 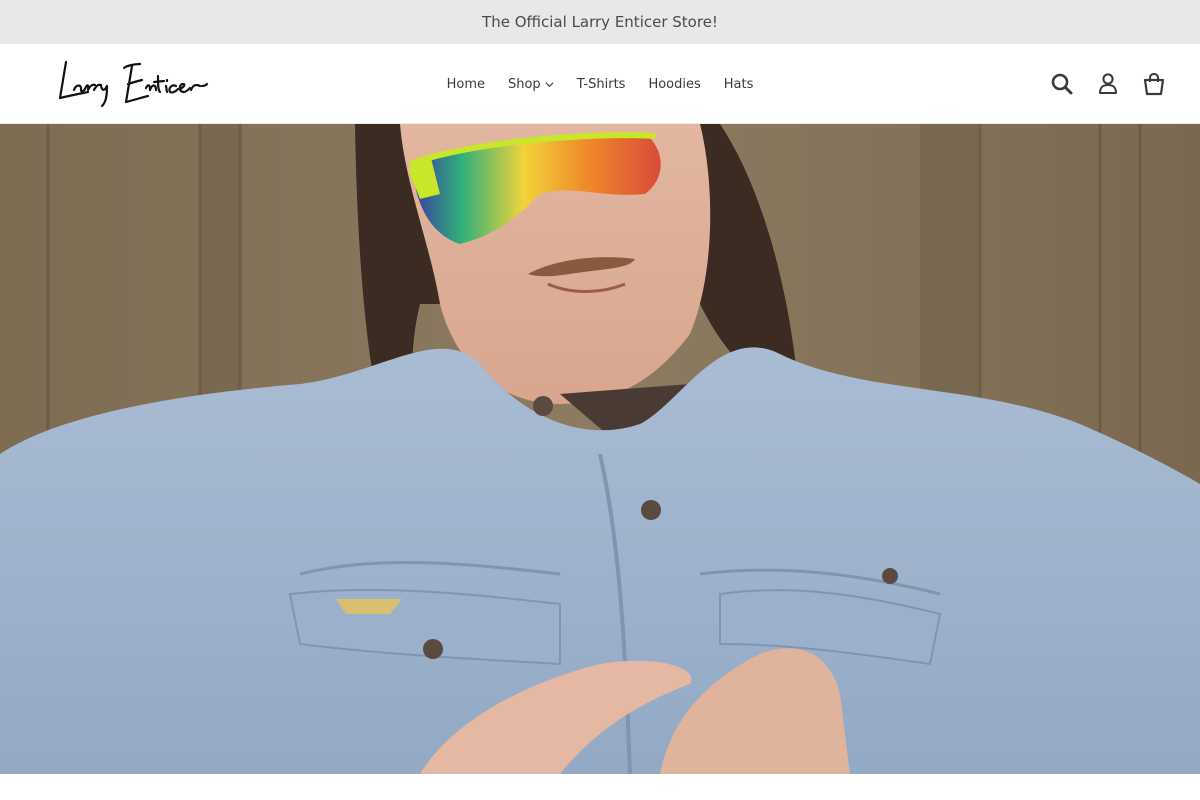 I want to click on nav-home: Home, so click(x=465, y=84).